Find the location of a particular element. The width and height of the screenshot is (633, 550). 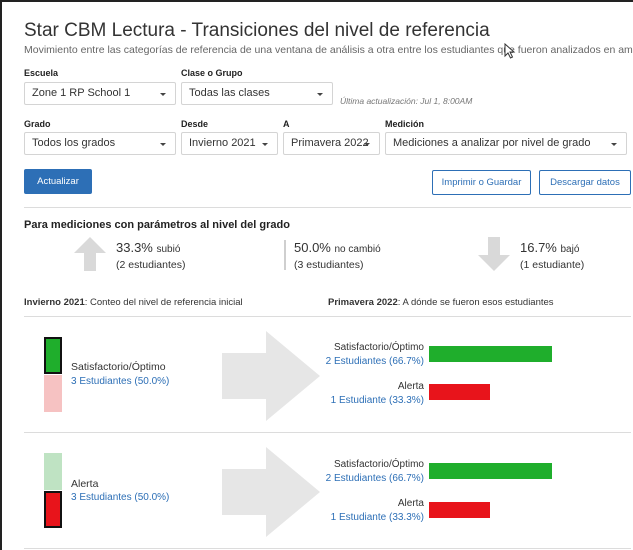

last-updated-text: Última actualización: Jul 1, 8:00AM is located at coordinates (406, 101).